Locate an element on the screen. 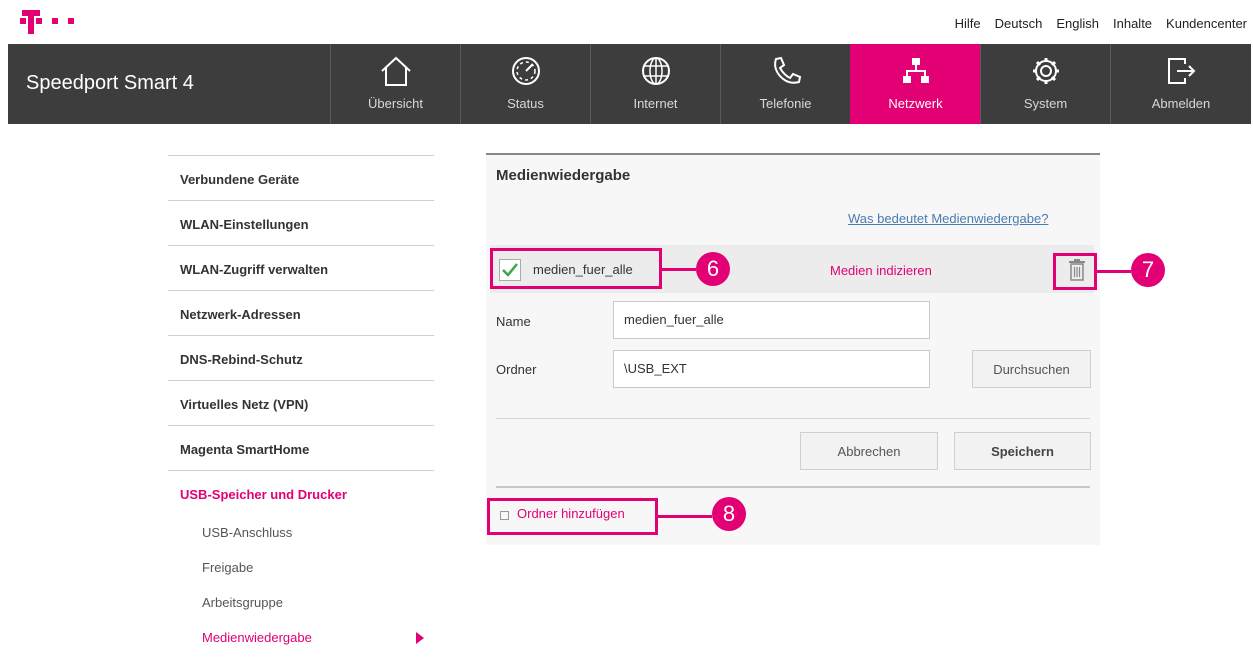  sidebar-subitem-sharing: Freigabe is located at coordinates (301, 567).